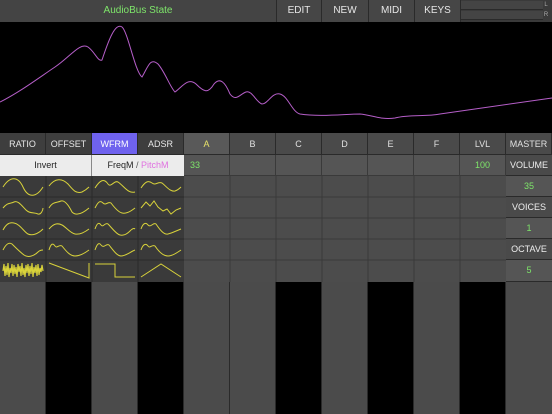  Describe the element at coordinates (69, 144) in the screenshot. I see `tab-offset: OFFSET` at that location.